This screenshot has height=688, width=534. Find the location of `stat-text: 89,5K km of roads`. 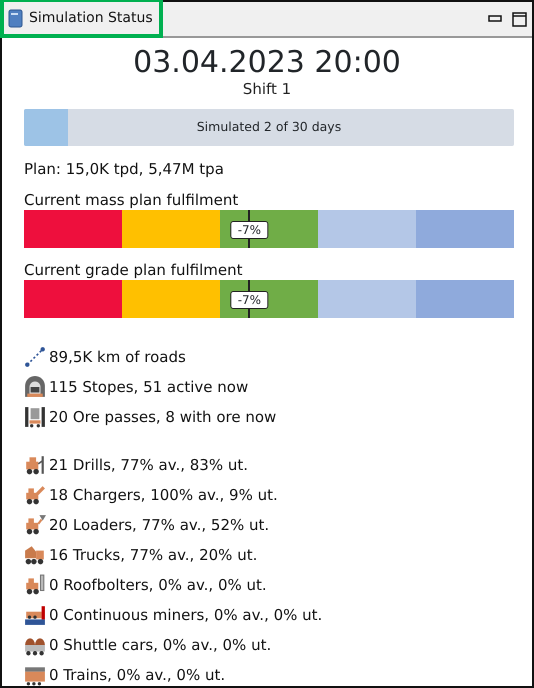

stat-text: 89,5K km of roads is located at coordinates (117, 357).